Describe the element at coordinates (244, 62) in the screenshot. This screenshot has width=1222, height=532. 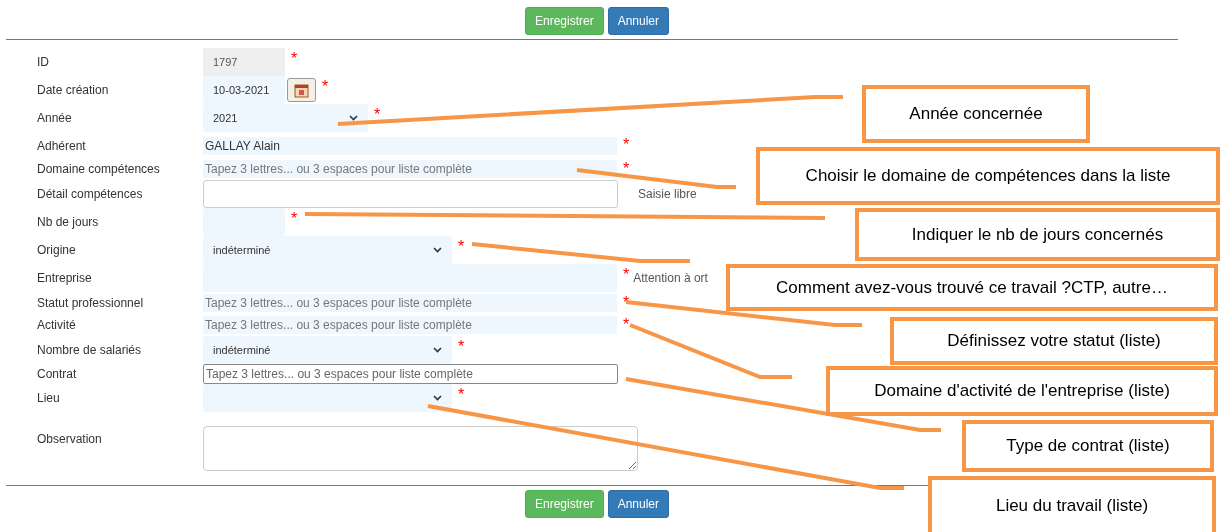
I see `input-field: 1797` at that location.